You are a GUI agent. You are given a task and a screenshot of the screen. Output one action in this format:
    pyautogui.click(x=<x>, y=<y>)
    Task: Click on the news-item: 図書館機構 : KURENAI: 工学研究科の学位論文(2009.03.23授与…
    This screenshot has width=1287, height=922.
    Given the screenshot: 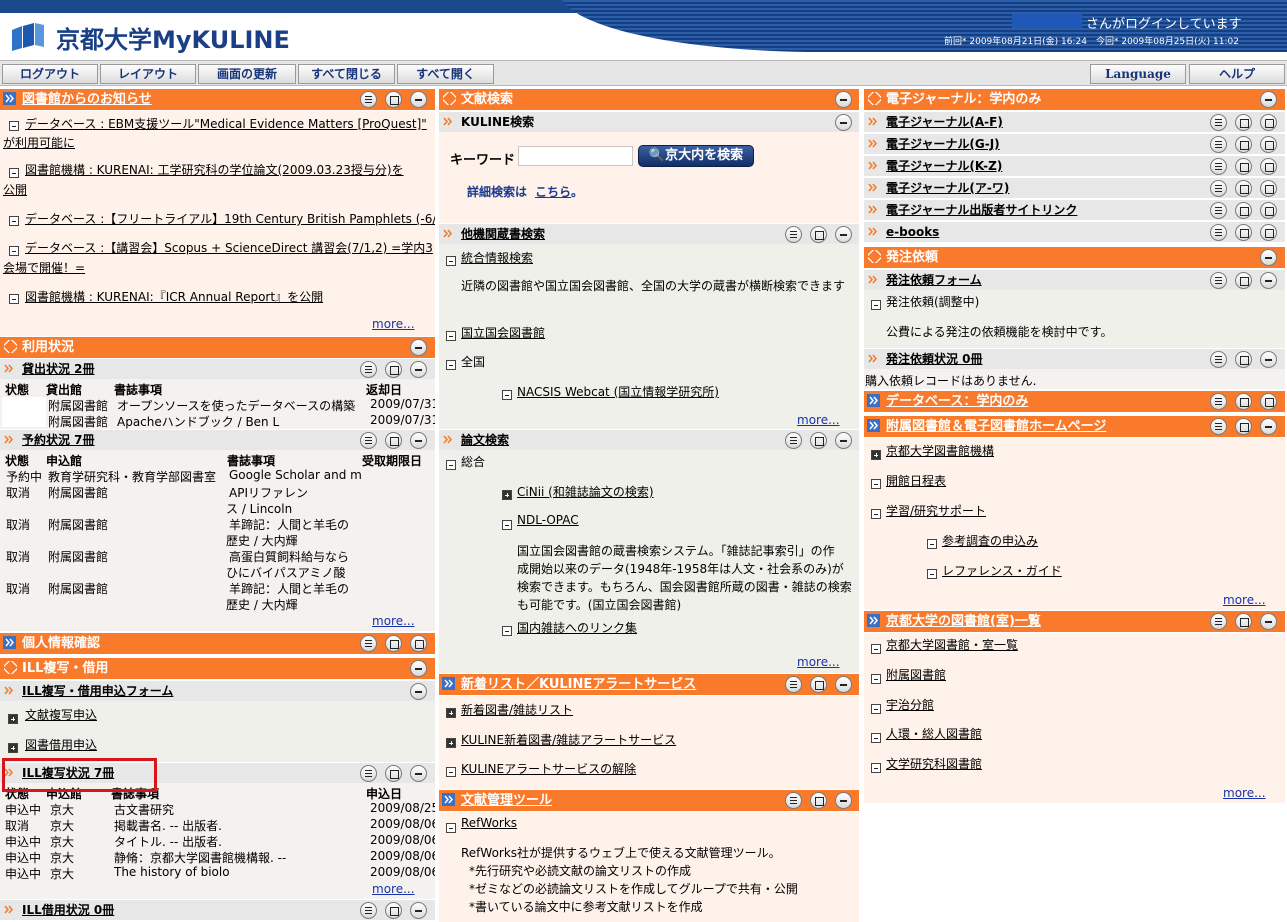 What is the action you would take?
    pyautogui.click(x=214, y=169)
    